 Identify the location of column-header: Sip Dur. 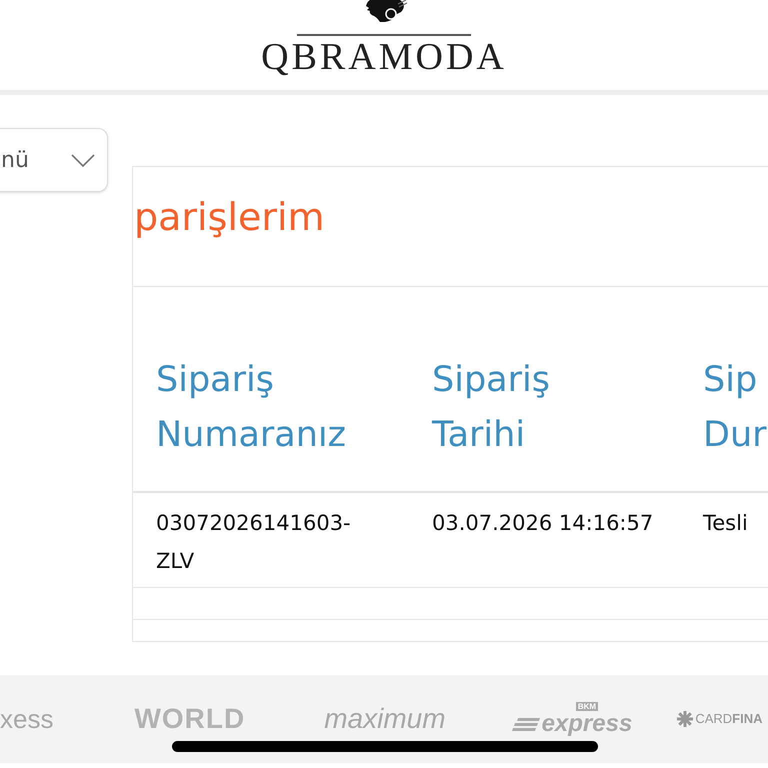
(735, 407).